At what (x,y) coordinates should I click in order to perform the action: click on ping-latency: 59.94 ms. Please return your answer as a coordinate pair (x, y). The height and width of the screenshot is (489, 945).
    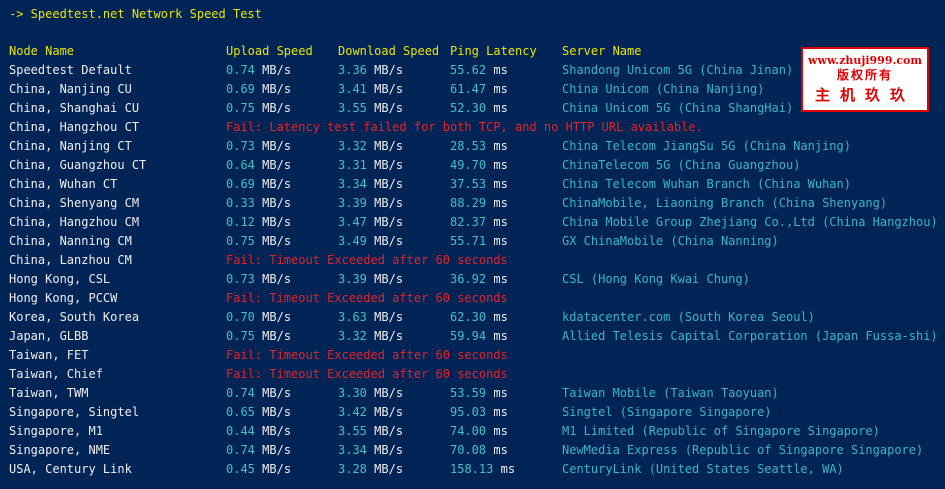
    Looking at the image, I should click on (479, 336).